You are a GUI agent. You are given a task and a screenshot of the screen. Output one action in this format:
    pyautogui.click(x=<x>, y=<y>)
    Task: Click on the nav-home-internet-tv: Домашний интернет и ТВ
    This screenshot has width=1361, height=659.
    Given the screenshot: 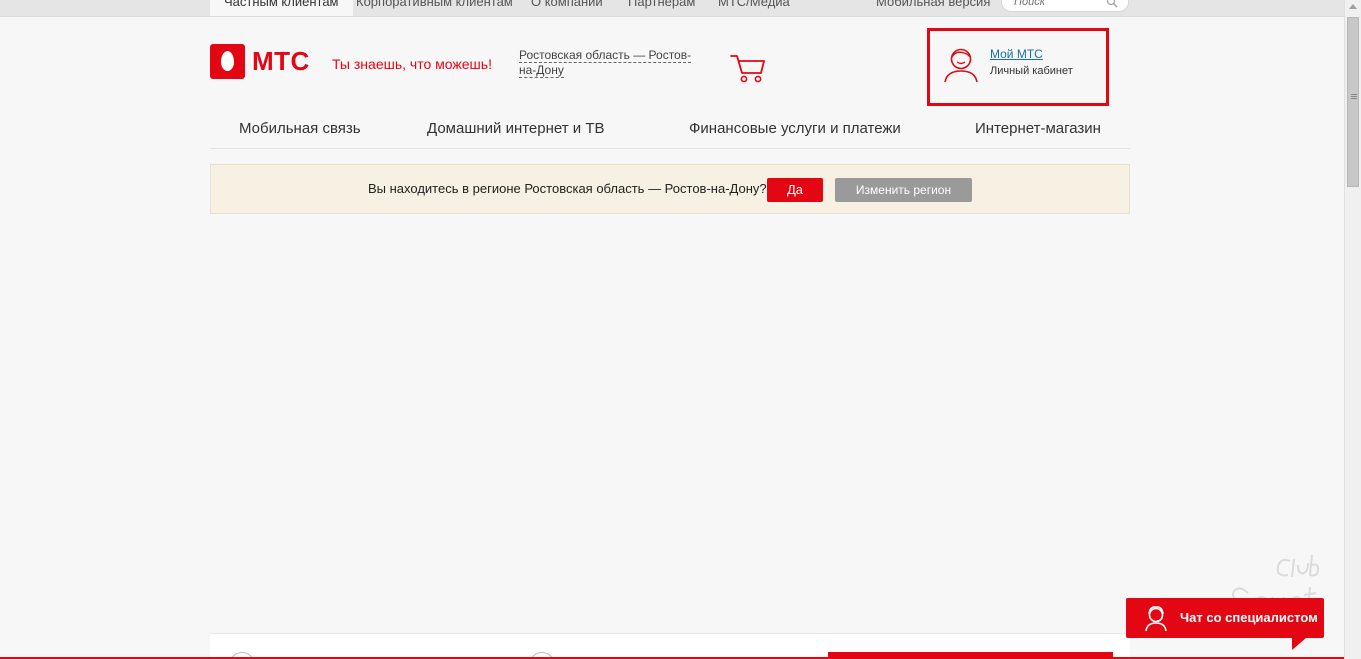 What is the action you would take?
    pyautogui.click(x=516, y=129)
    